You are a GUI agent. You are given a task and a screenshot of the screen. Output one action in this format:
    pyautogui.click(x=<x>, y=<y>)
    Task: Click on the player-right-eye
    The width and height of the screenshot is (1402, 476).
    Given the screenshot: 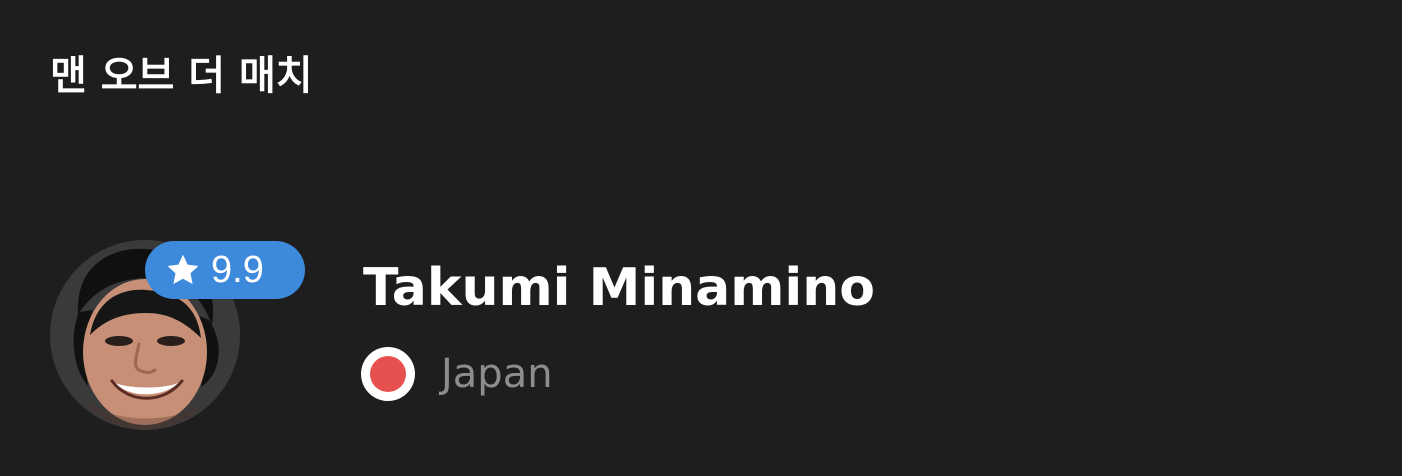 What is the action you would take?
    pyautogui.click(x=171, y=341)
    